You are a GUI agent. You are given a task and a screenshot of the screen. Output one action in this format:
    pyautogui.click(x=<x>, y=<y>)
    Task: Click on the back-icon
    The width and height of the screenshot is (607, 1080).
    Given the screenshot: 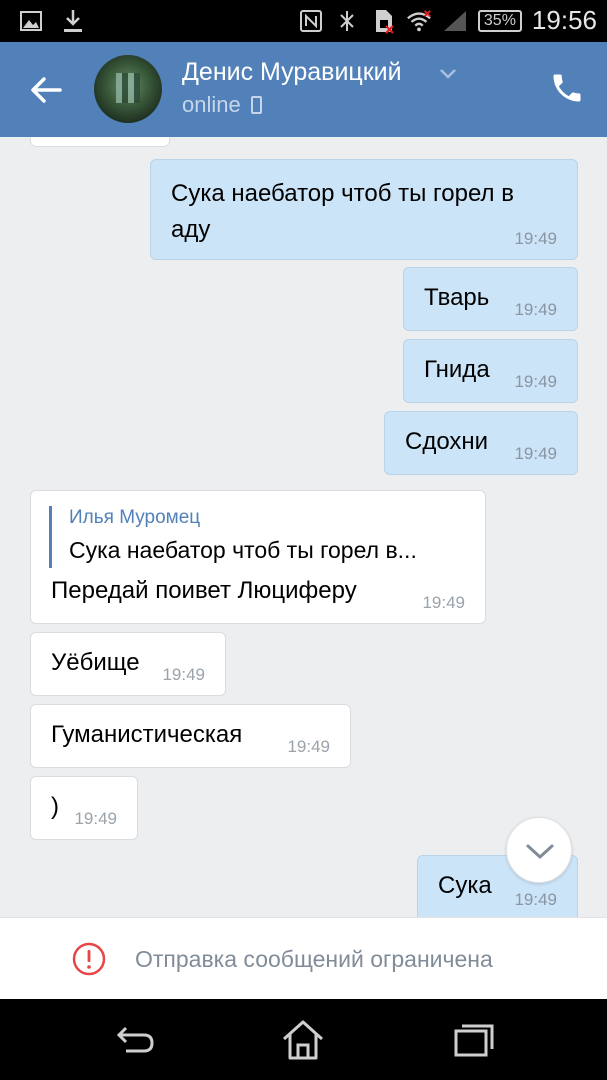 What is the action you would take?
    pyautogui.click(x=135, y=1040)
    